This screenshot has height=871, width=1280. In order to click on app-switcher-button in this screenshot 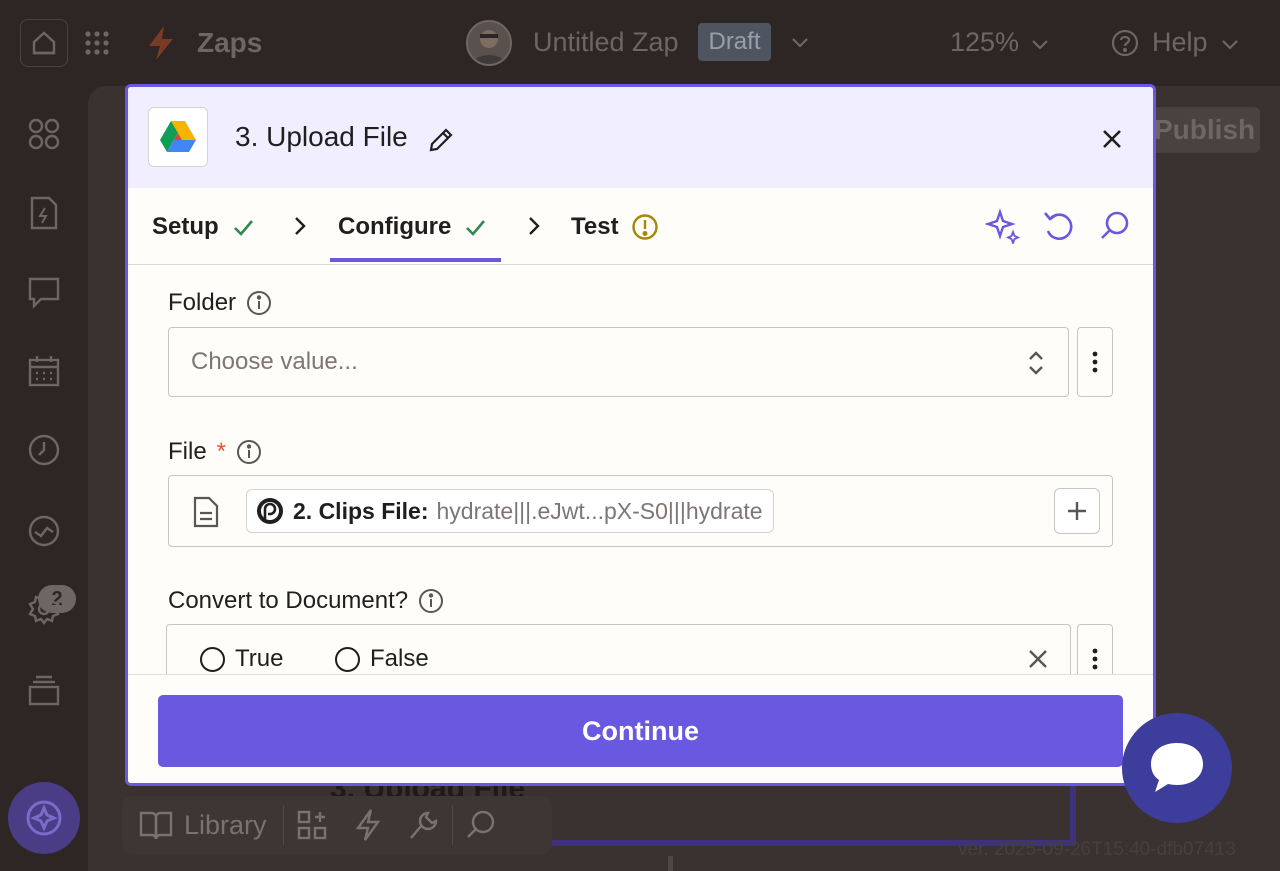, I will do `click(97, 43)`.